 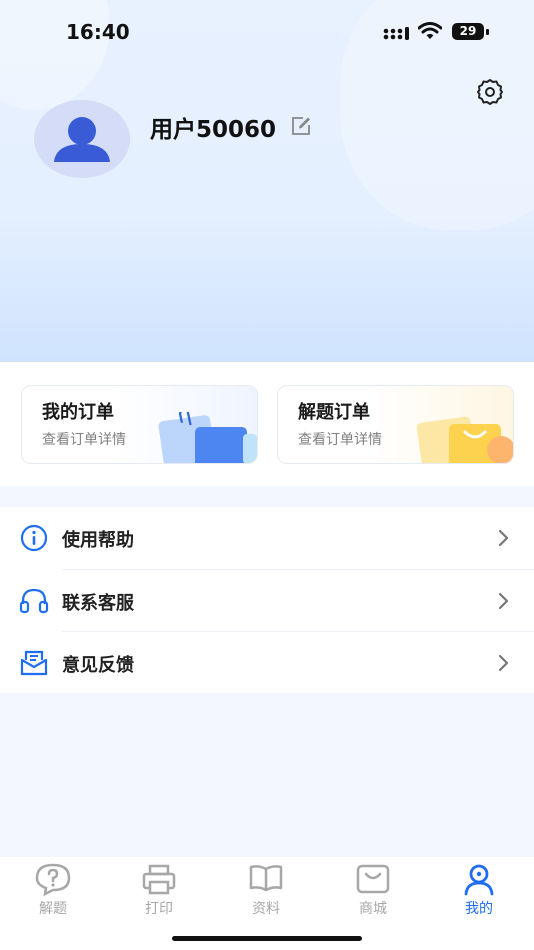 I want to click on tab-label: 我的, so click(x=479, y=909).